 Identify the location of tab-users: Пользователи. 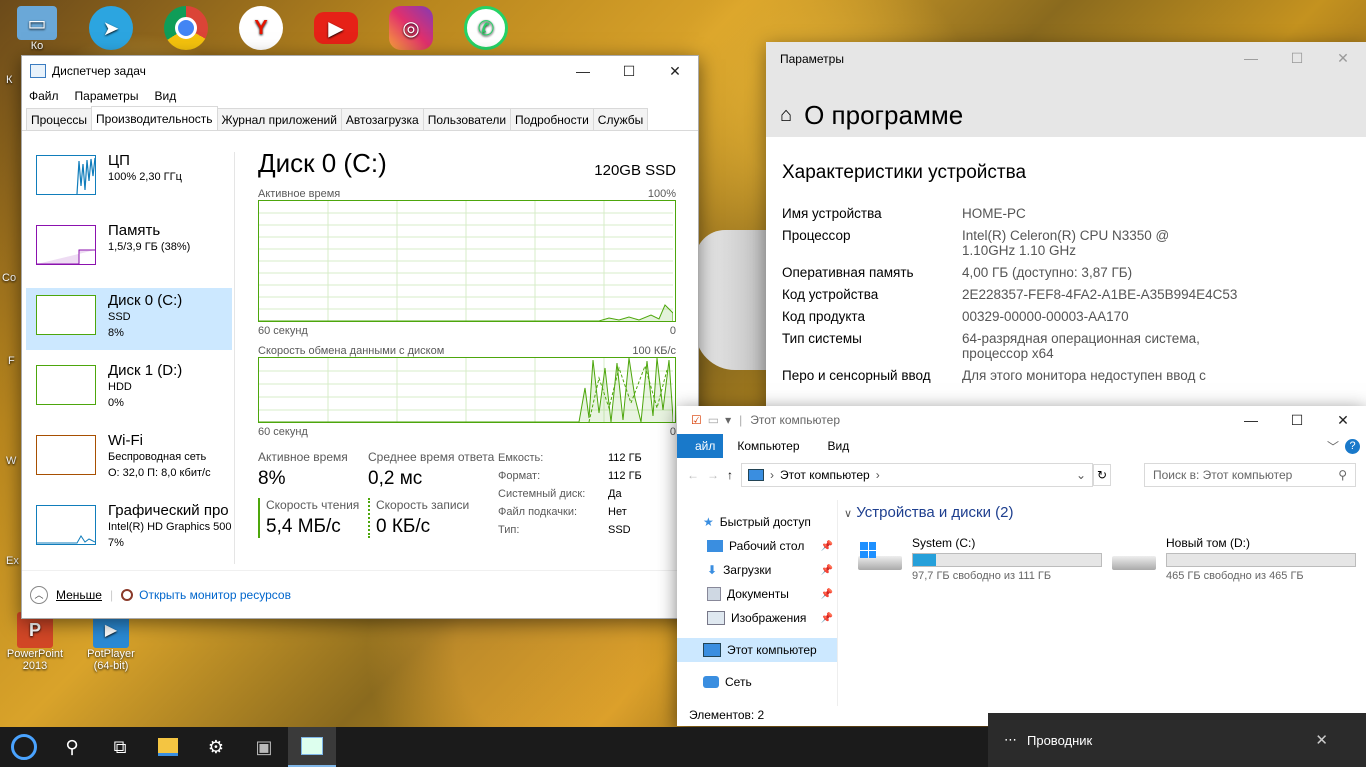
(467, 119).